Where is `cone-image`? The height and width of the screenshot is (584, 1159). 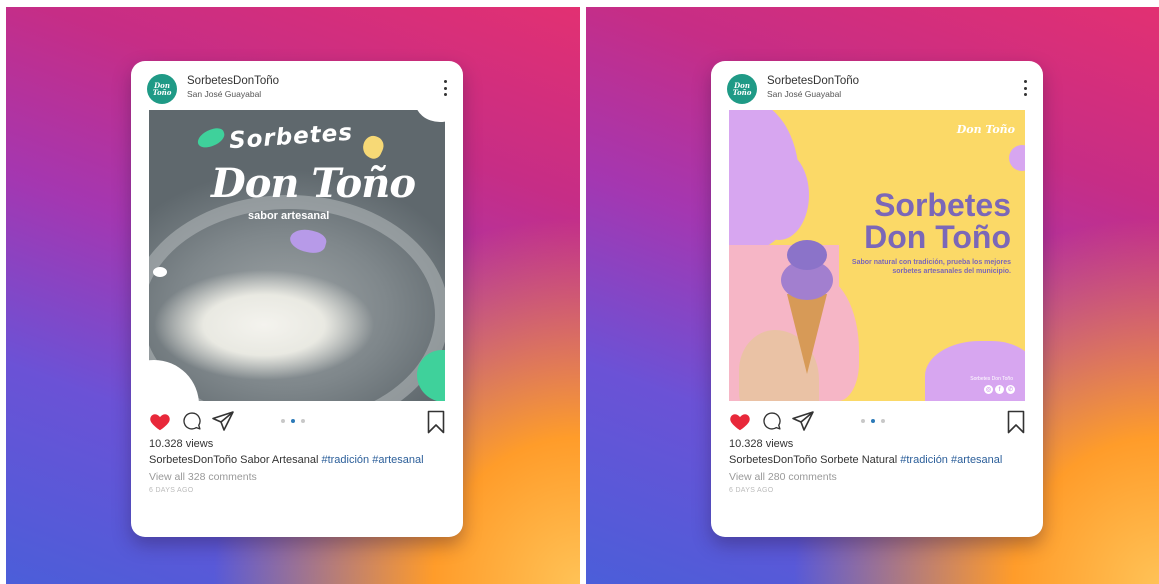 cone-image is located at coordinates (807, 334).